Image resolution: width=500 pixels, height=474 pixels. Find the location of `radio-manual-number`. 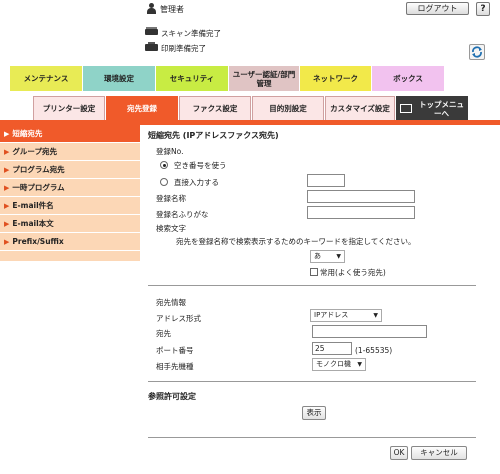

radio-manual-number is located at coordinates (164, 182).